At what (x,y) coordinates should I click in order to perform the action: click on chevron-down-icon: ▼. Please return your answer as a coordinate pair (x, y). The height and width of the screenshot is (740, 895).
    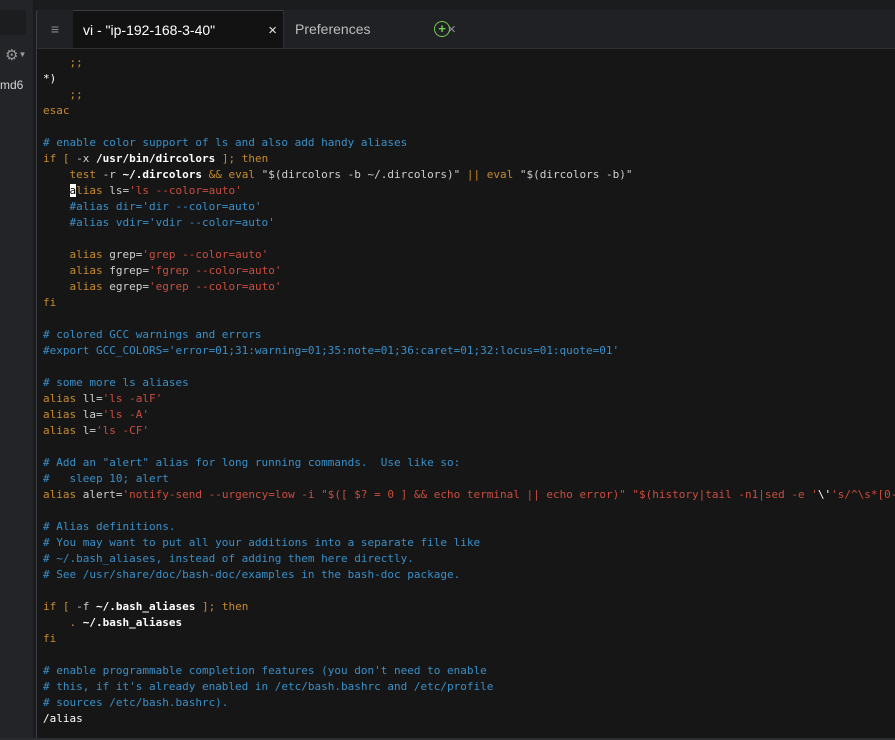
    Looking at the image, I should click on (22, 54).